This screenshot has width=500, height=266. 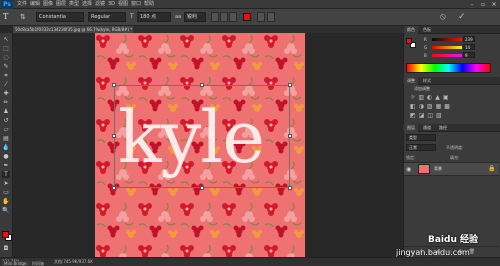 What do you see at coordinates (247, 17) in the screenshot?
I see `text-color-swatch` at bounding box center [247, 17].